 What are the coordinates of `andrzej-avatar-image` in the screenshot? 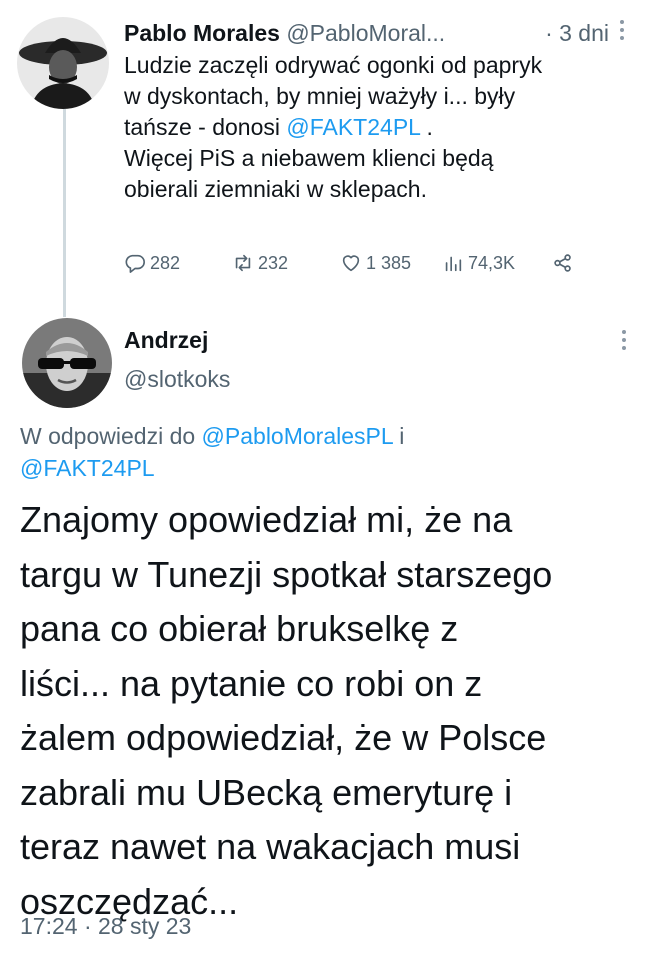 It's located at (67, 363).